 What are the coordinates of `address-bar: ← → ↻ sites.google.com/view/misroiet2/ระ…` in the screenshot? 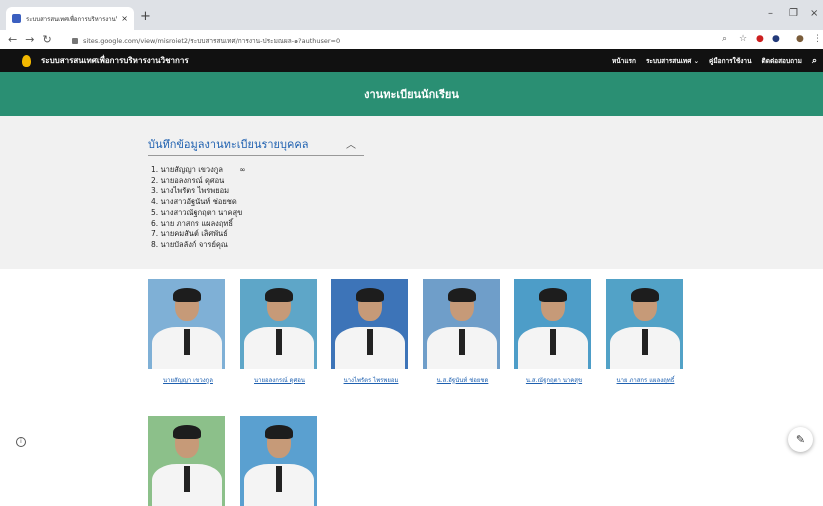 It's located at (411, 40).